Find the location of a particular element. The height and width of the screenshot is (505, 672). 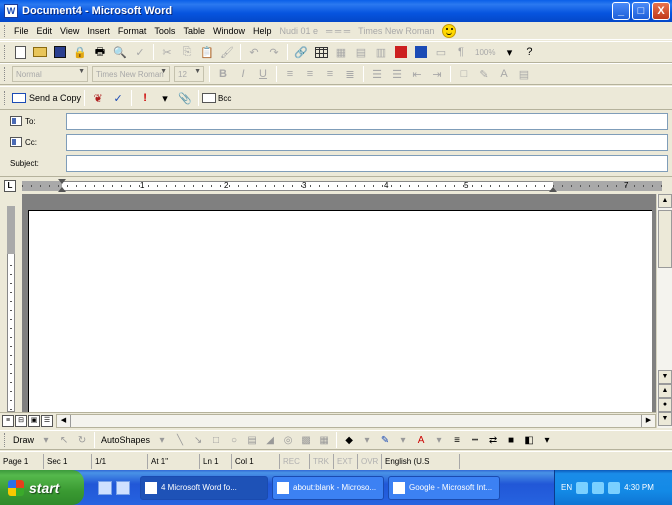

horizontal-scrollbar: ◀ ▶ is located at coordinates (356, 420).